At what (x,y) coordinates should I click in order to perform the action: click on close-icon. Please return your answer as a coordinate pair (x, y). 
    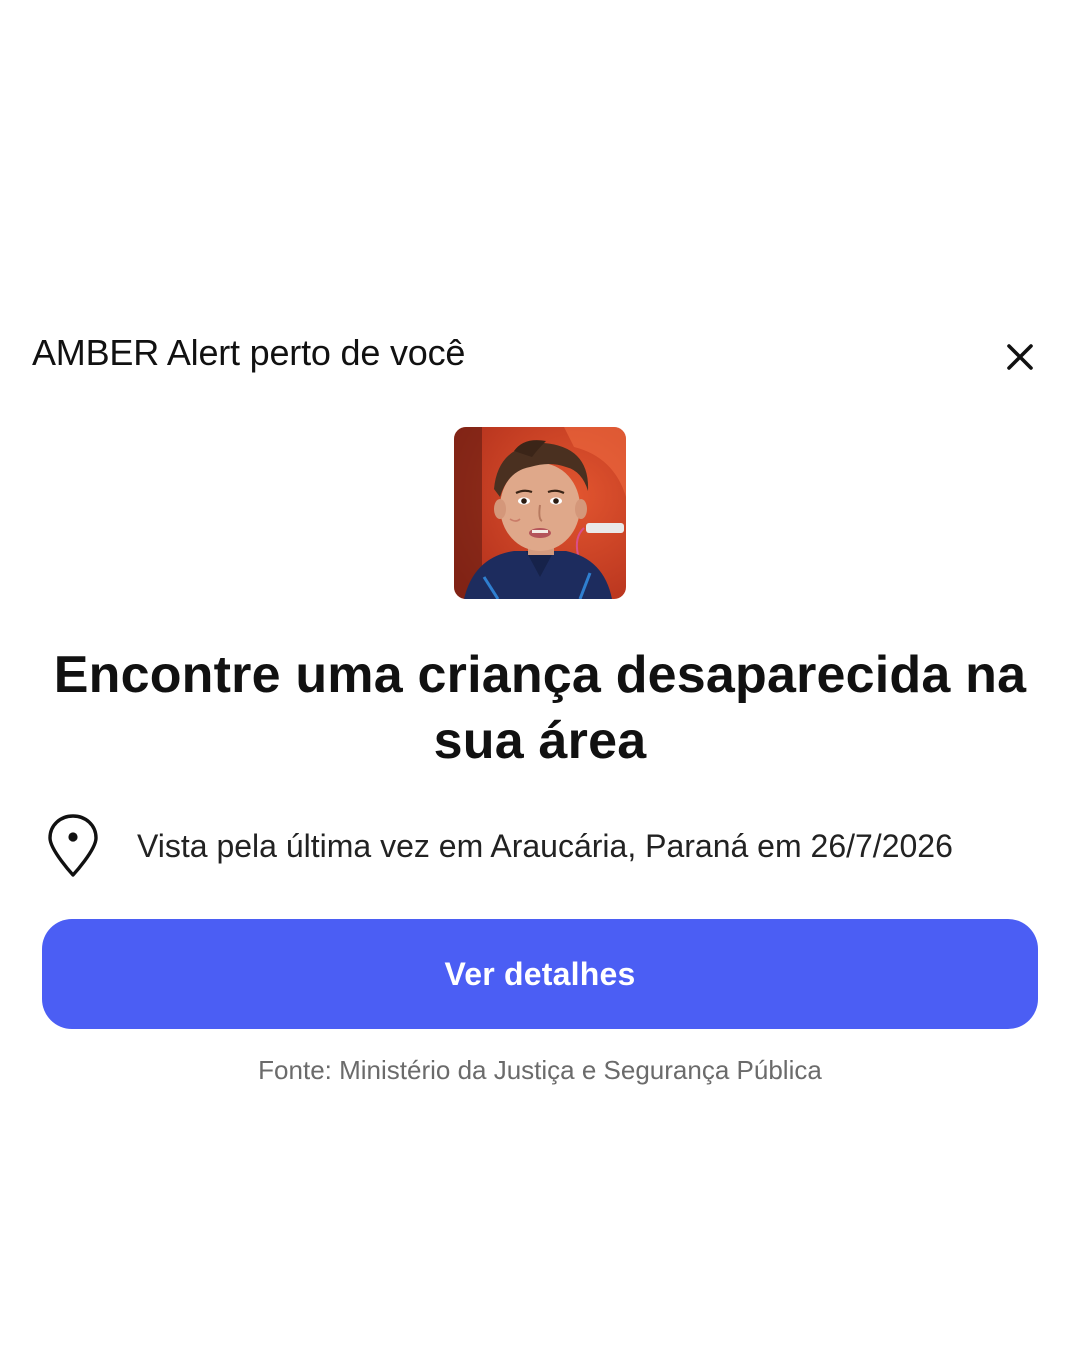
    Looking at the image, I should click on (1020, 357).